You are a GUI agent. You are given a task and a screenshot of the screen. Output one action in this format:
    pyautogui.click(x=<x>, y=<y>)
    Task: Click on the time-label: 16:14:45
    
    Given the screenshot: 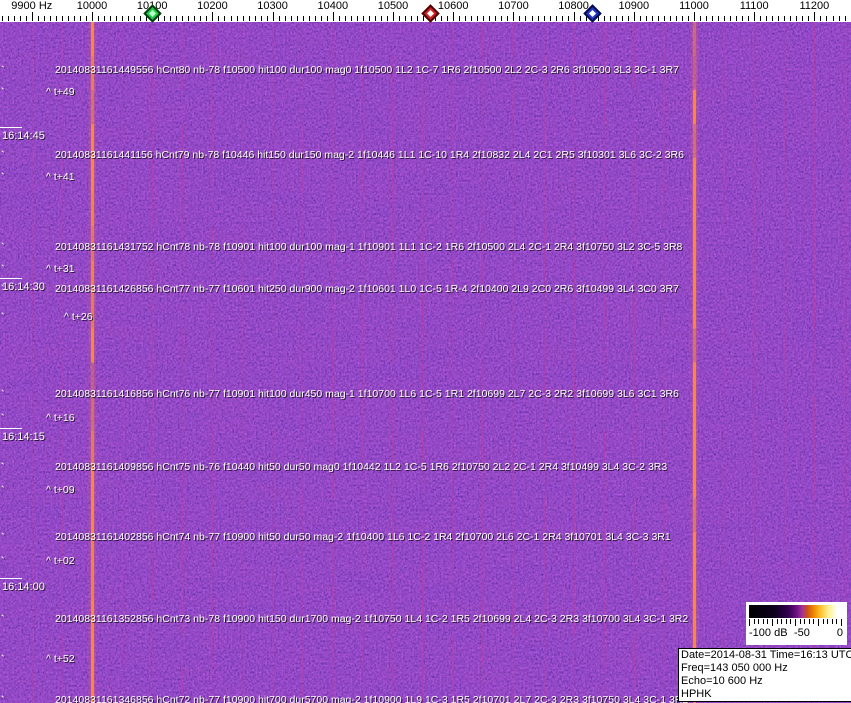 What is the action you would take?
    pyautogui.click(x=23, y=136)
    